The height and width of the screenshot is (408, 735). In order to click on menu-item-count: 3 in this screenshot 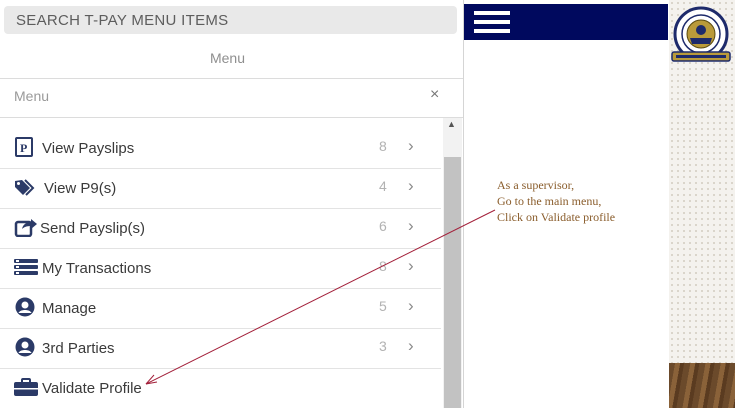, I will do `click(383, 346)`.